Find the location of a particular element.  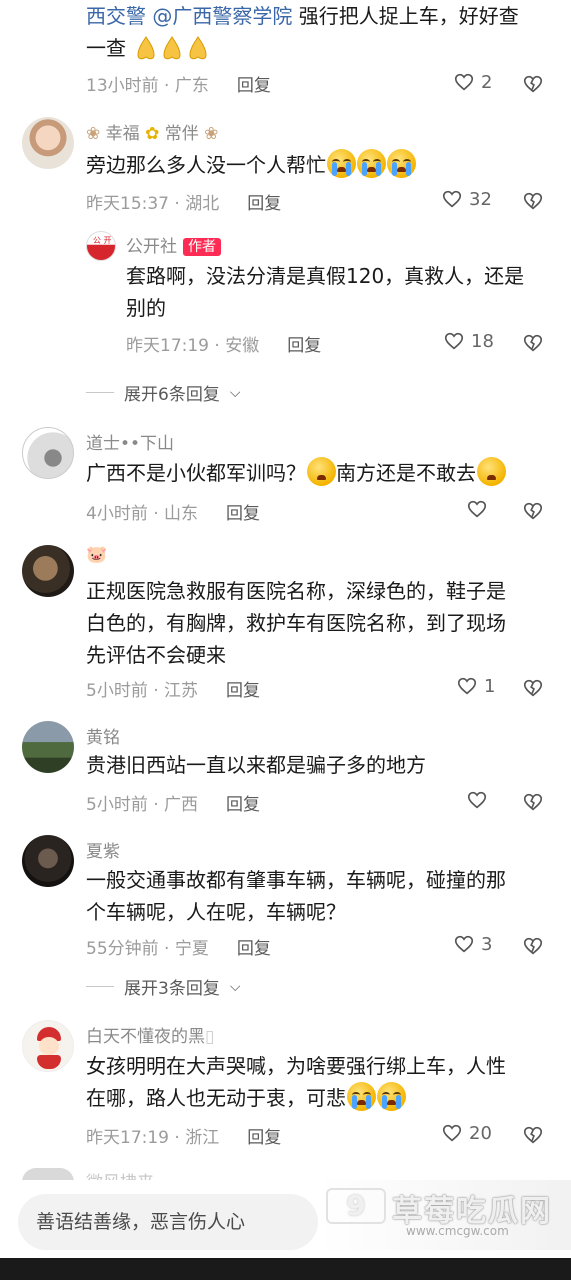

comment-text: 旁边那么多人没一个人帮忙 is located at coordinates (321, 165).